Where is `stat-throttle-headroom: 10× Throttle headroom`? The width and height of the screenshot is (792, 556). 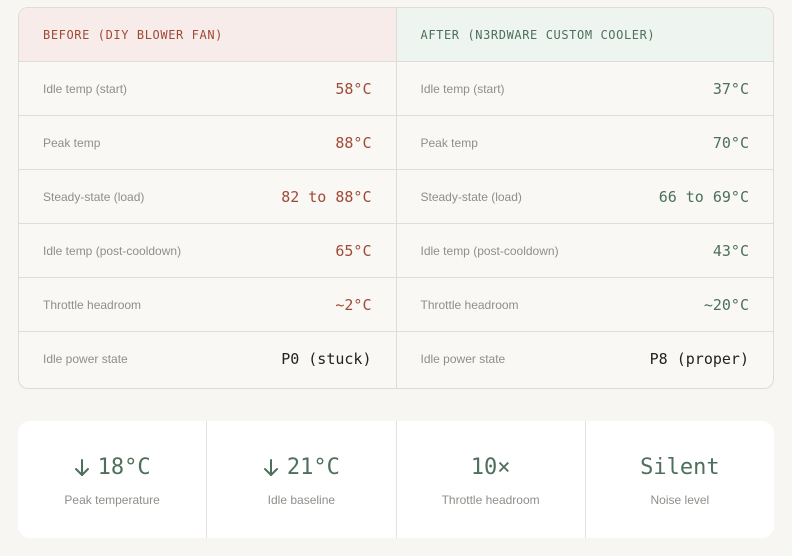 stat-throttle-headroom: 10× Throttle headroom is located at coordinates (490, 479).